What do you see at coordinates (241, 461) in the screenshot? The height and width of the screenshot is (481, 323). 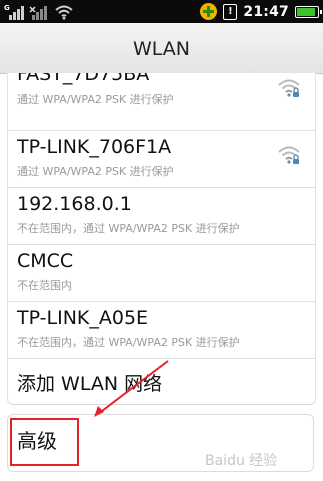 I see `watermark: Baidu 经验` at bounding box center [241, 461].